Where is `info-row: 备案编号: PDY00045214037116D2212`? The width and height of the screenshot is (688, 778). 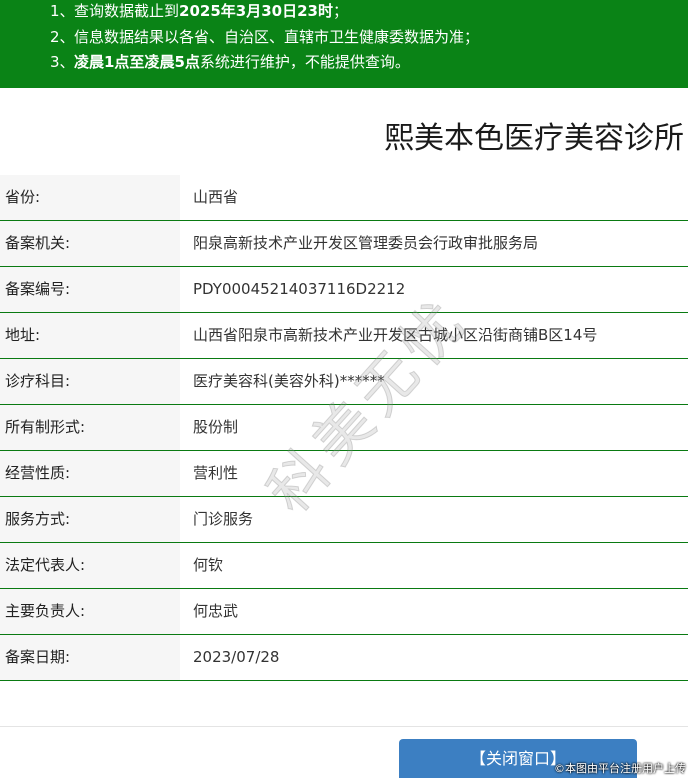 info-row: 备案编号: PDY00045214037116D2212 is located at coordinates (344, 290).